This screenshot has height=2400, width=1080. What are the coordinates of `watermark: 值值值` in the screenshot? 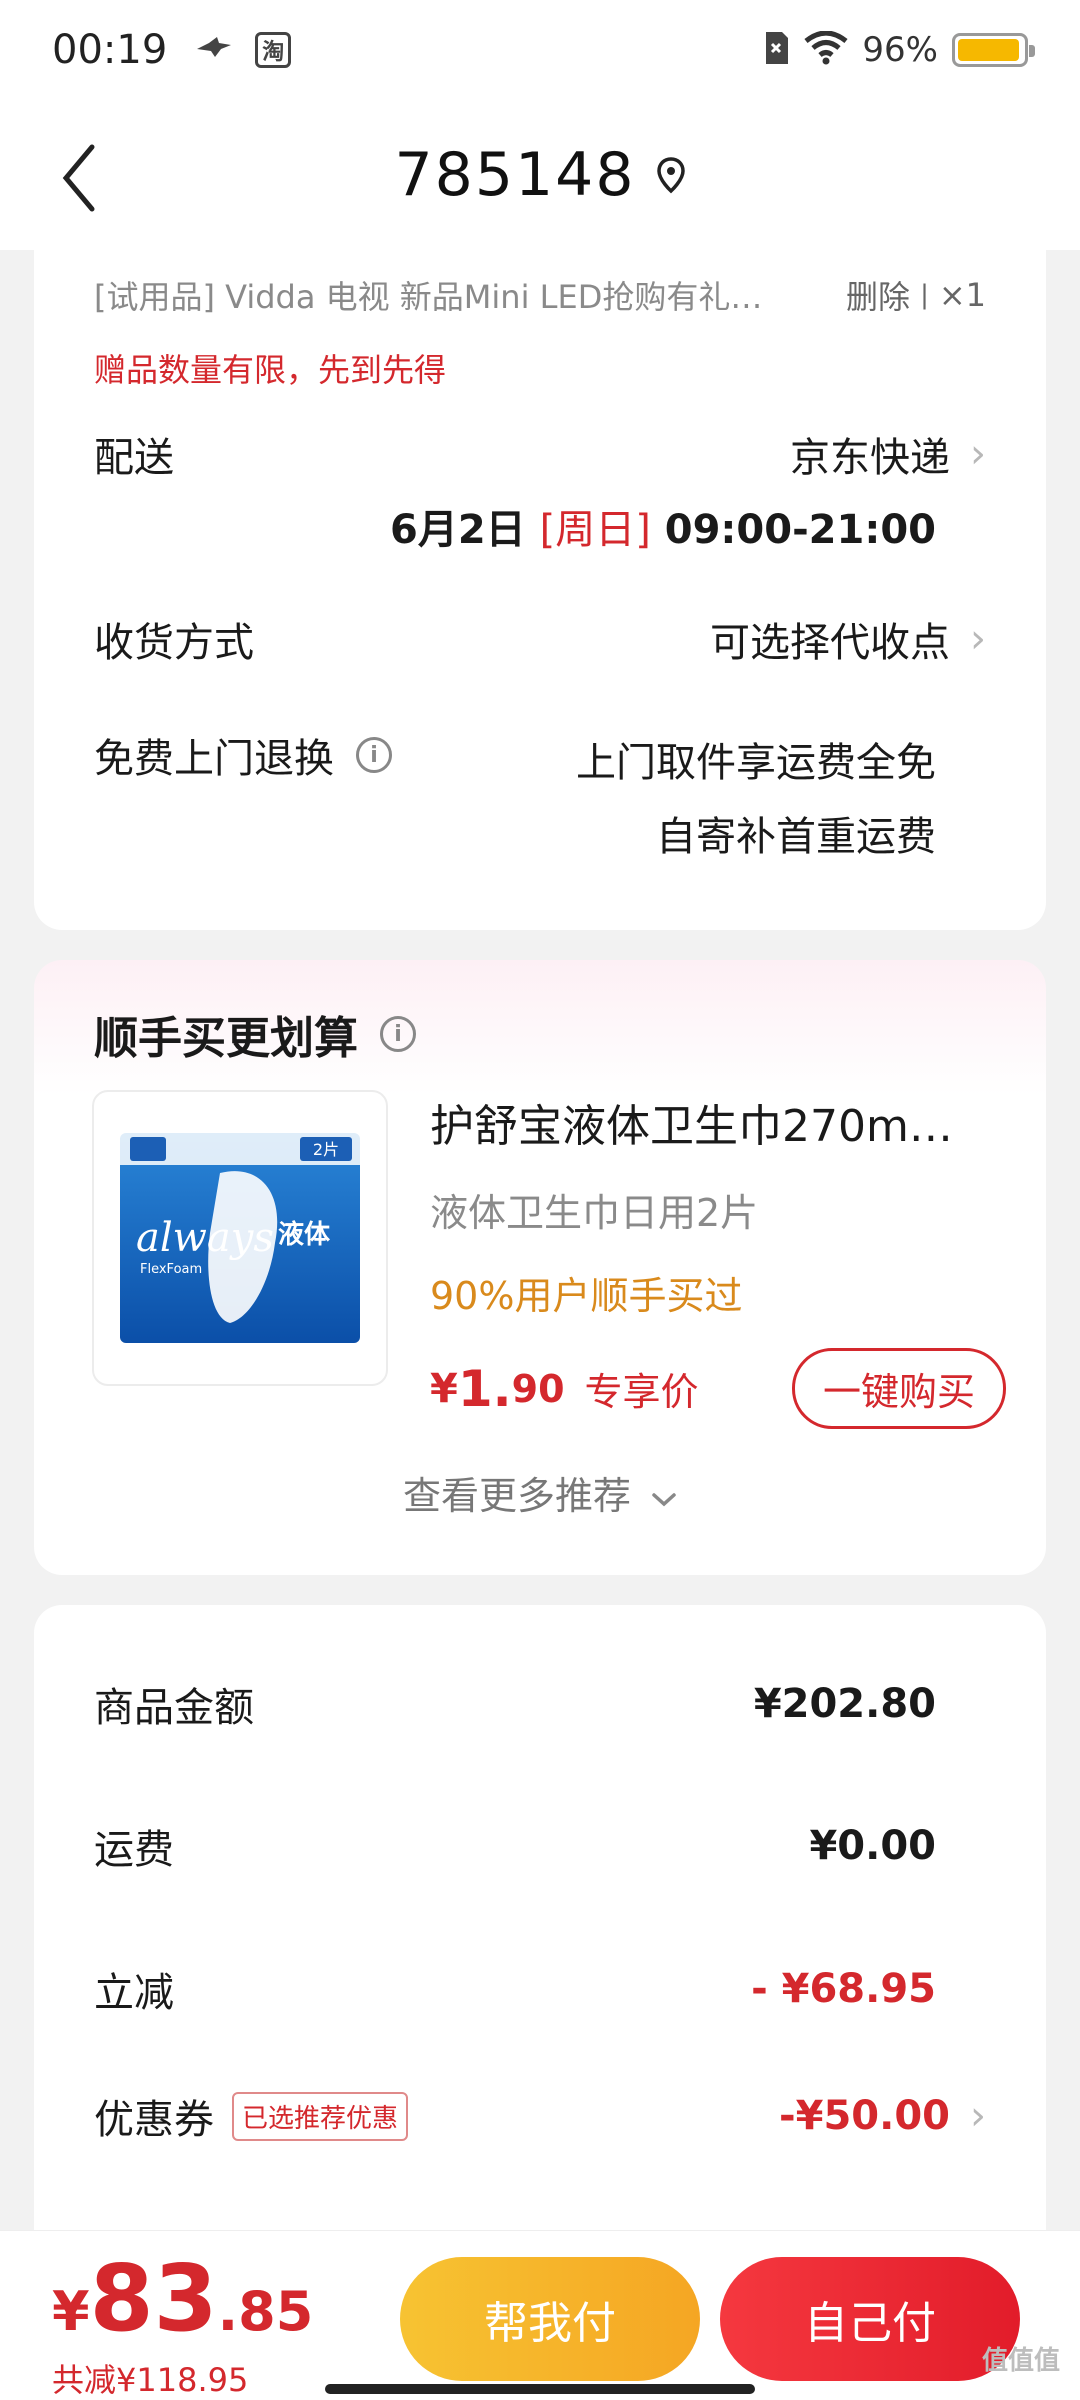 It's located at (1020, 2361).